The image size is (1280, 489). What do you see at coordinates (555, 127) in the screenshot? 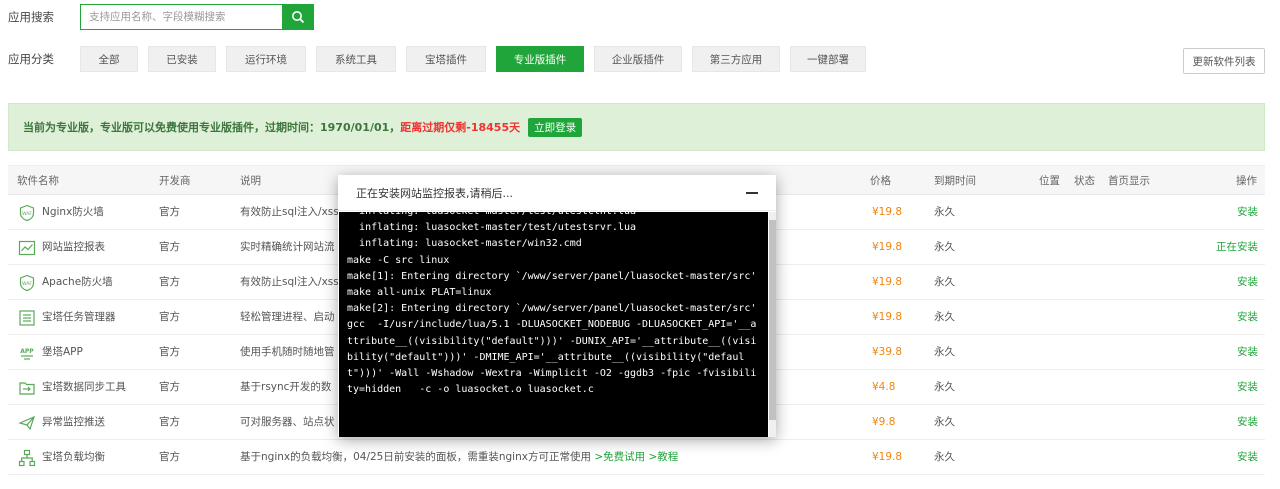
I see `login-button: 立即登录` at bounding box center [555, 127].